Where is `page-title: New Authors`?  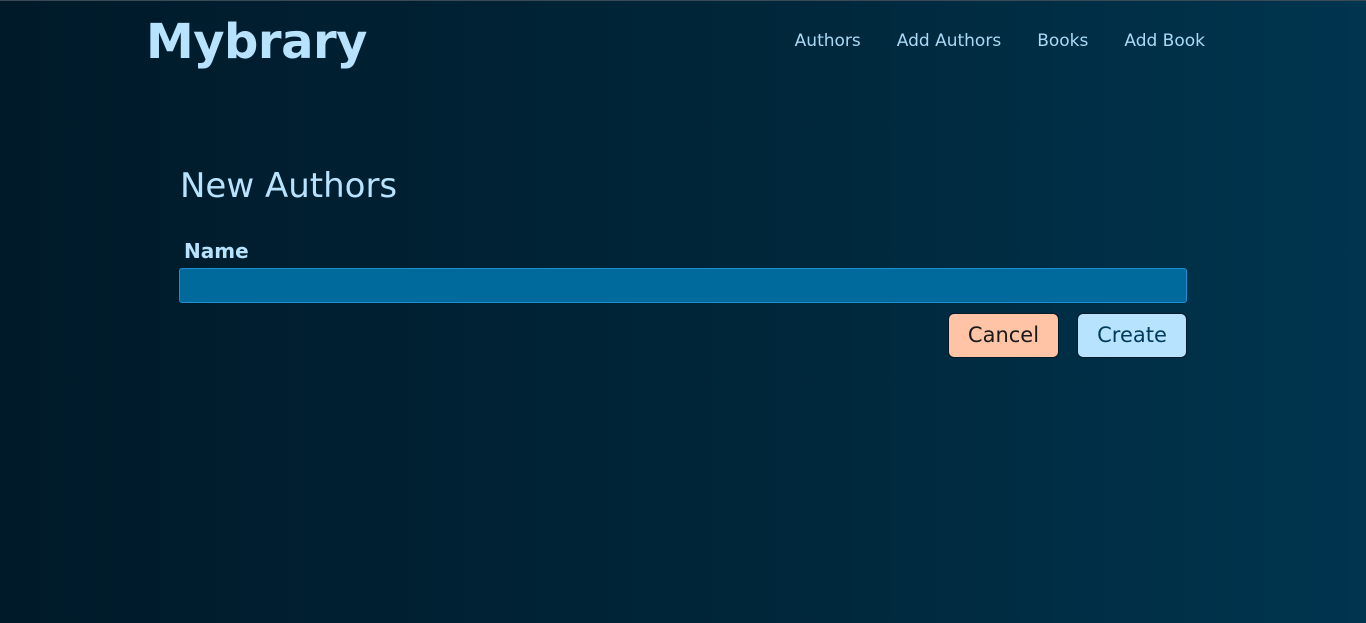
page-title: New Authors is located at coordinates (289, 186).